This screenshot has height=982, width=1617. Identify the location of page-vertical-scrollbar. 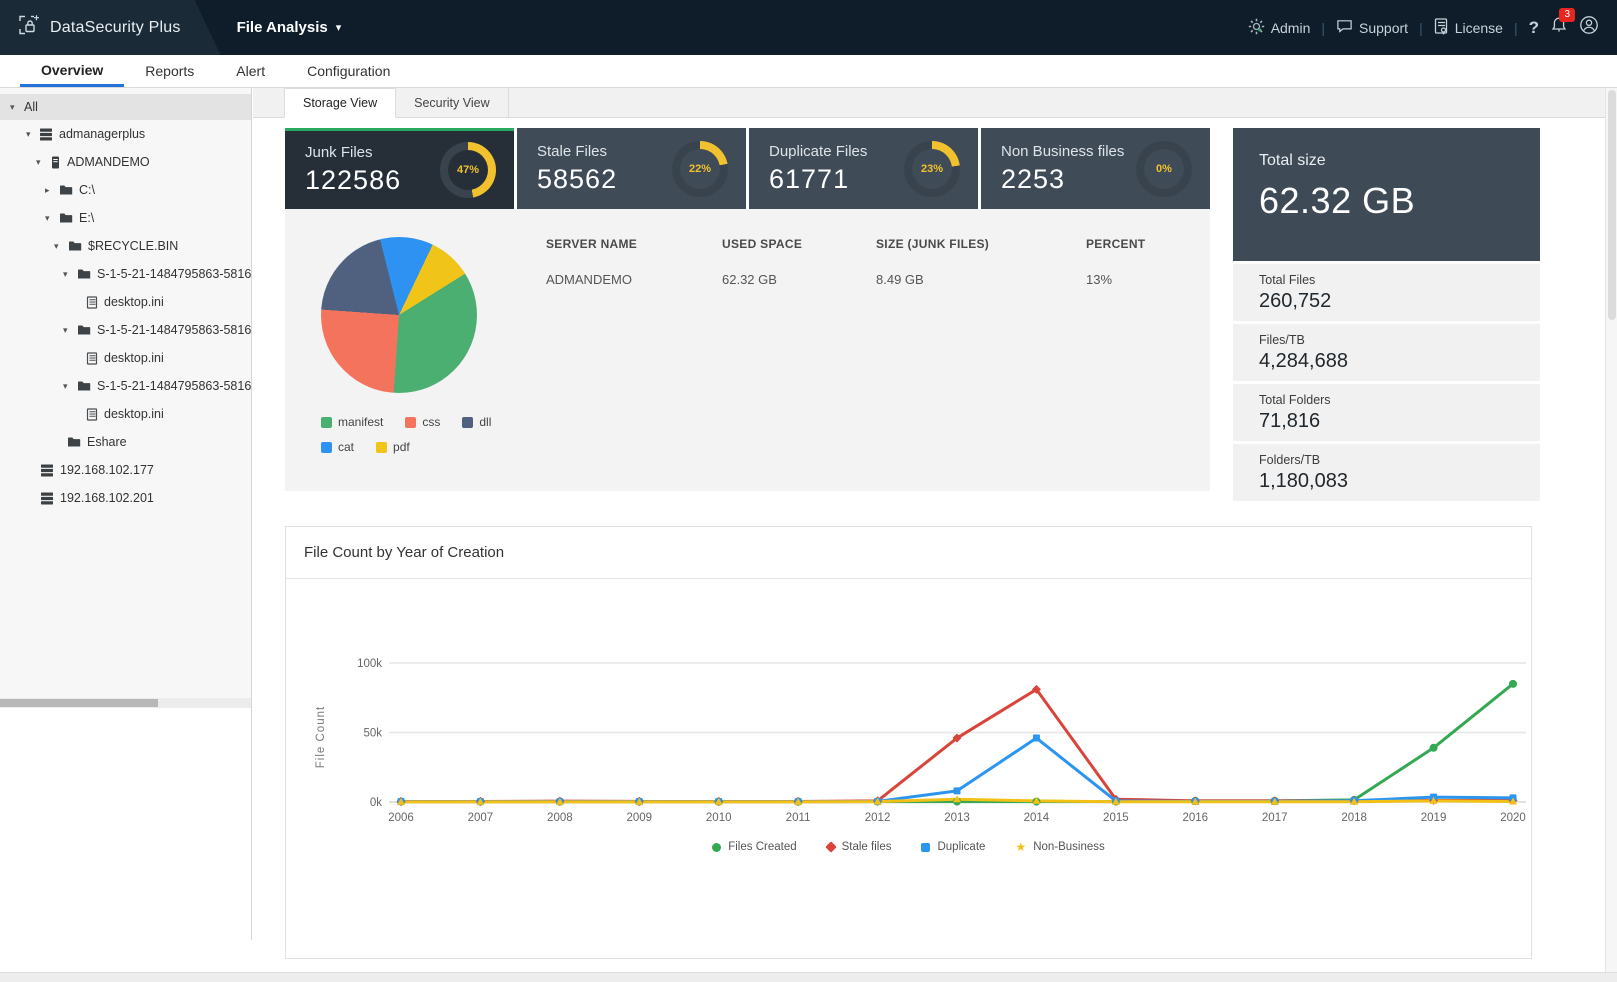
(1611, 530).